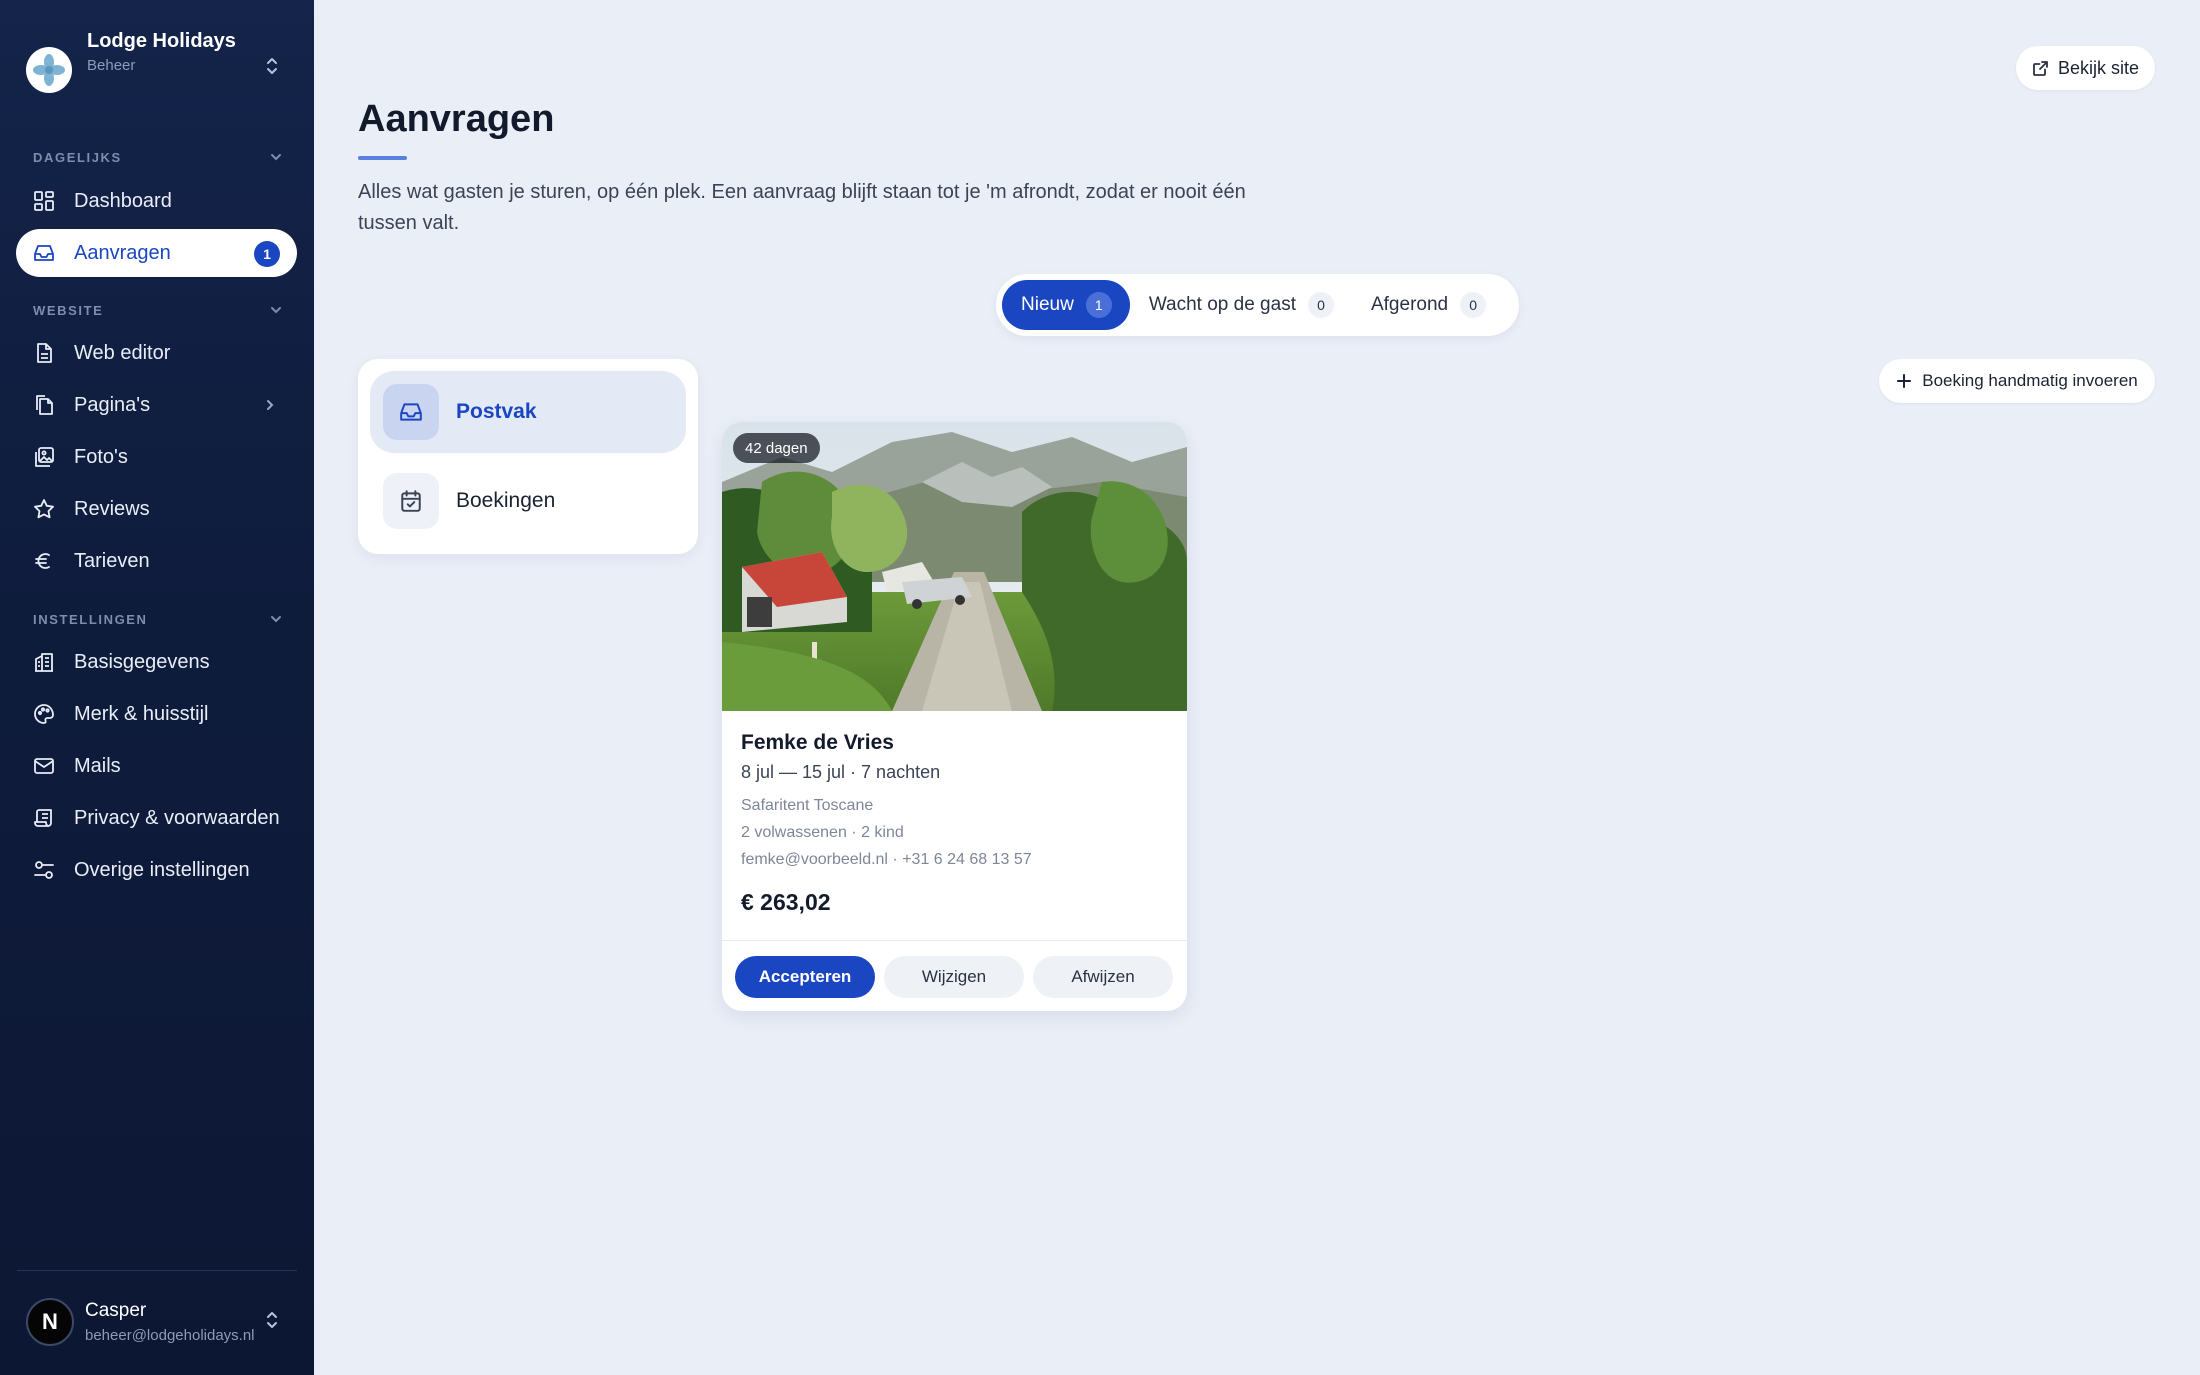 The width and height of the screenshot is (2200, 1375). I want to click on scroll-icon, so click(44, 818).